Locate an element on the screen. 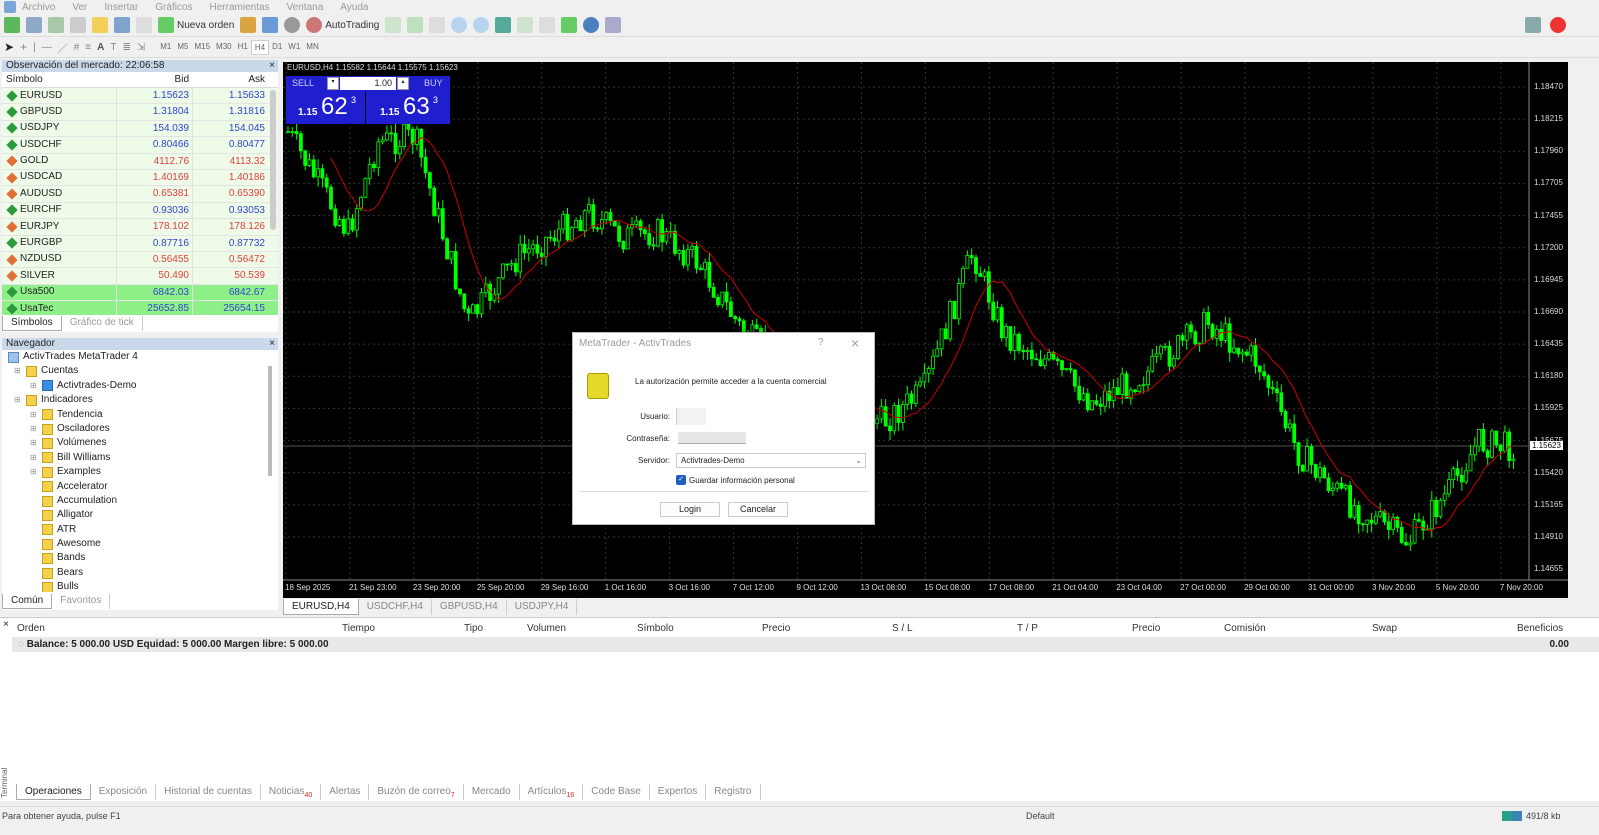  navigator-item: ⊞ Tendencia is located at coordinates (143, 415).